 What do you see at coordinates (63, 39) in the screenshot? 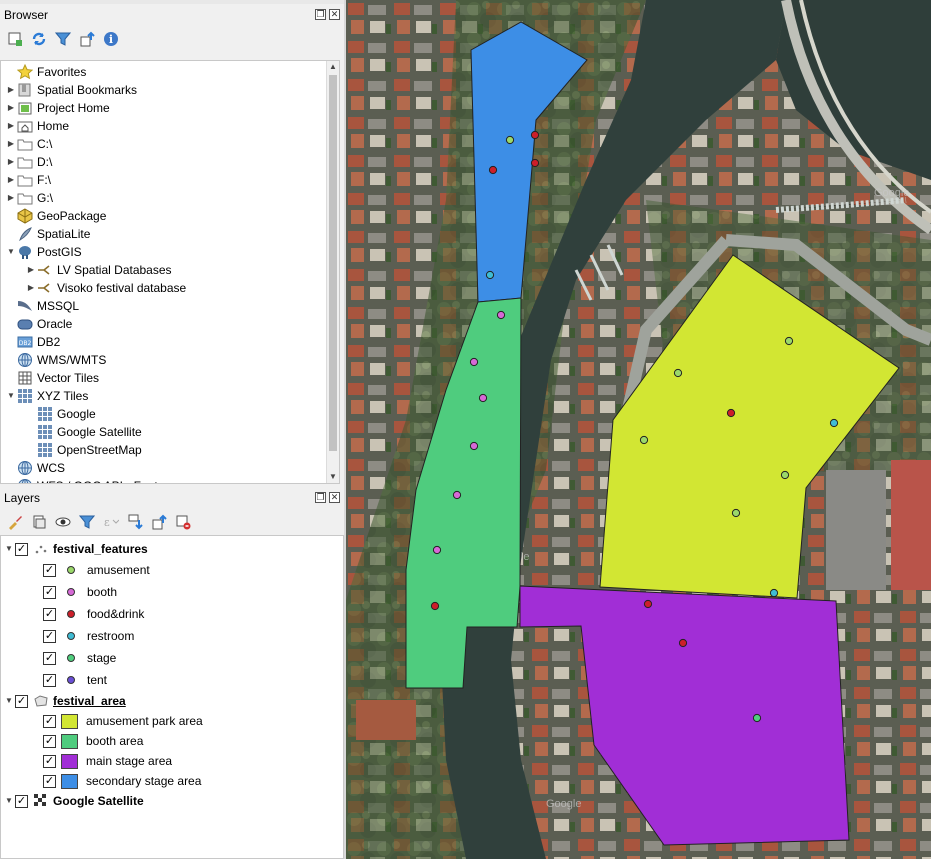
I see `filter-icon` at bounding box center [63, 39].